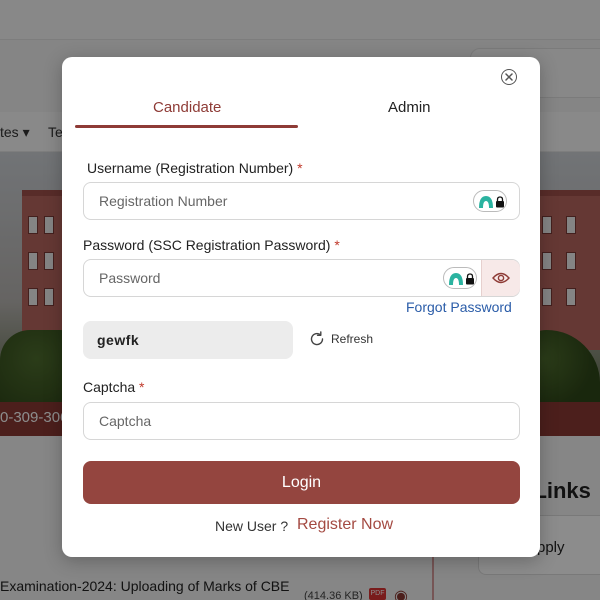 This screenshot has width=600, height=600. I want to click on tab-admin: Admin, so click(409, 107).